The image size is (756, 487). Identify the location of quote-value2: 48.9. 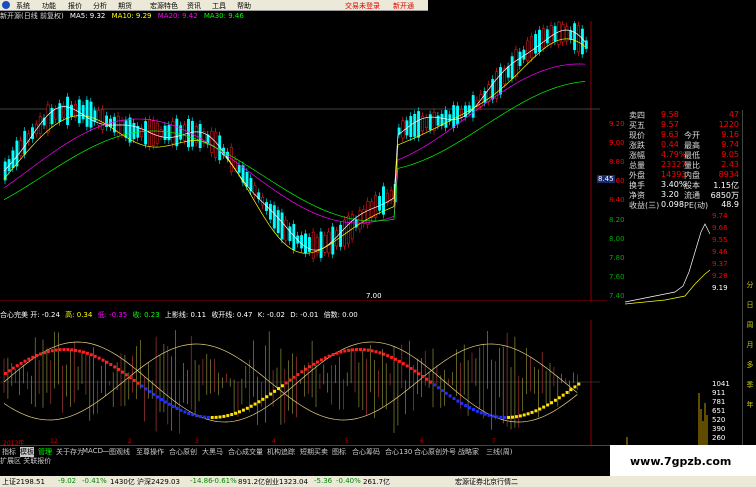
(730, 204).